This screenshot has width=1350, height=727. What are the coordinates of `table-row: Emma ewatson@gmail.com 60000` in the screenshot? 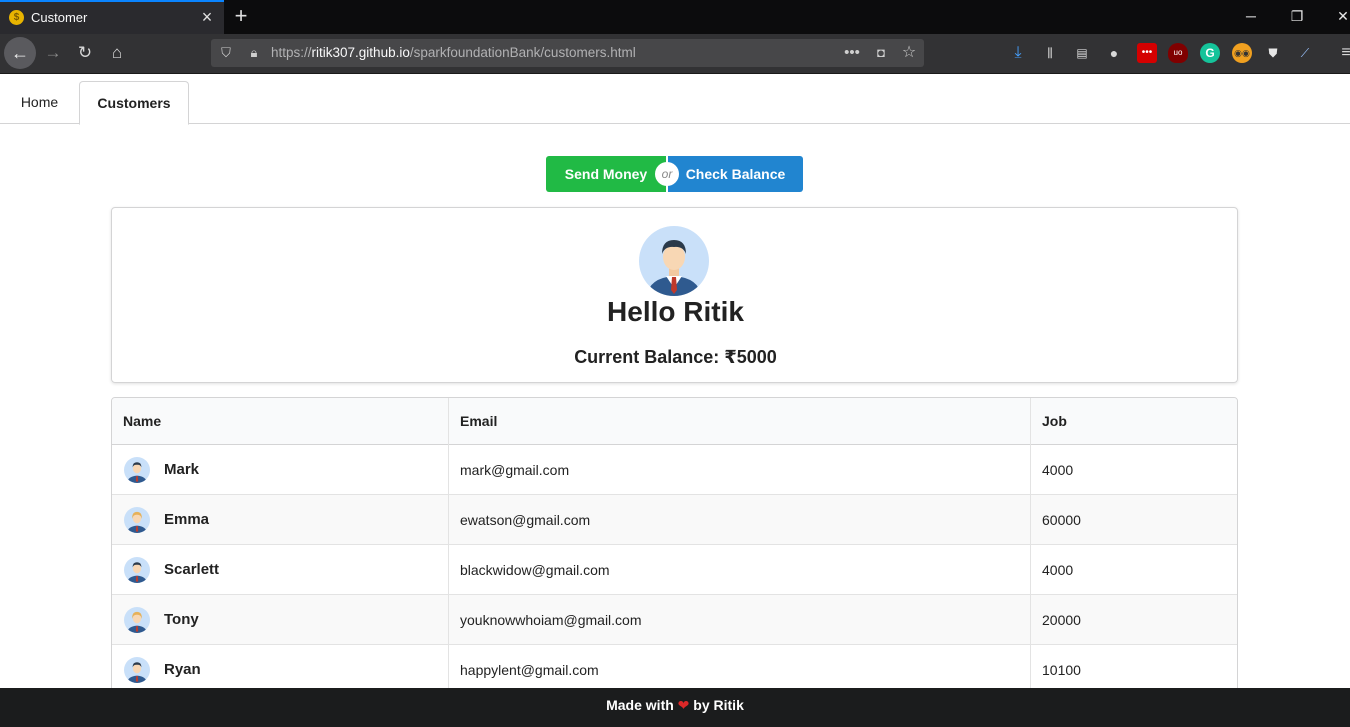 It's located at (674, 520).